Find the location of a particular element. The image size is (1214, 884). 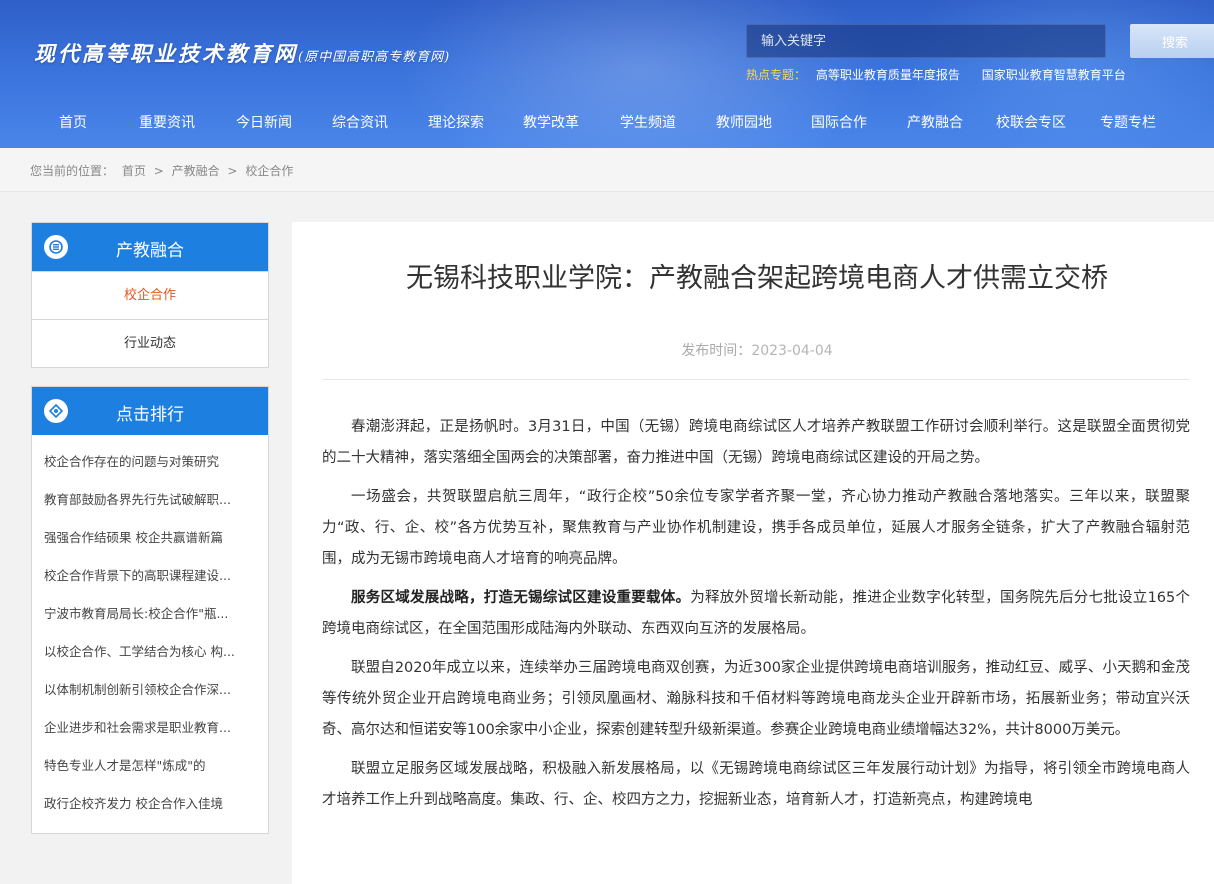

nav-item-teachers: 教师园地 is located at coordinates (744, 122).